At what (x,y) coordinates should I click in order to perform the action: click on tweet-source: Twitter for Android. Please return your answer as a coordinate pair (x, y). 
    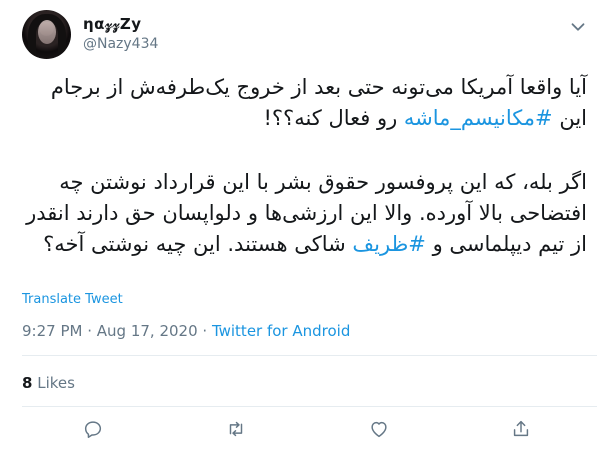
    Looking at the image, I should click on (281, 331).